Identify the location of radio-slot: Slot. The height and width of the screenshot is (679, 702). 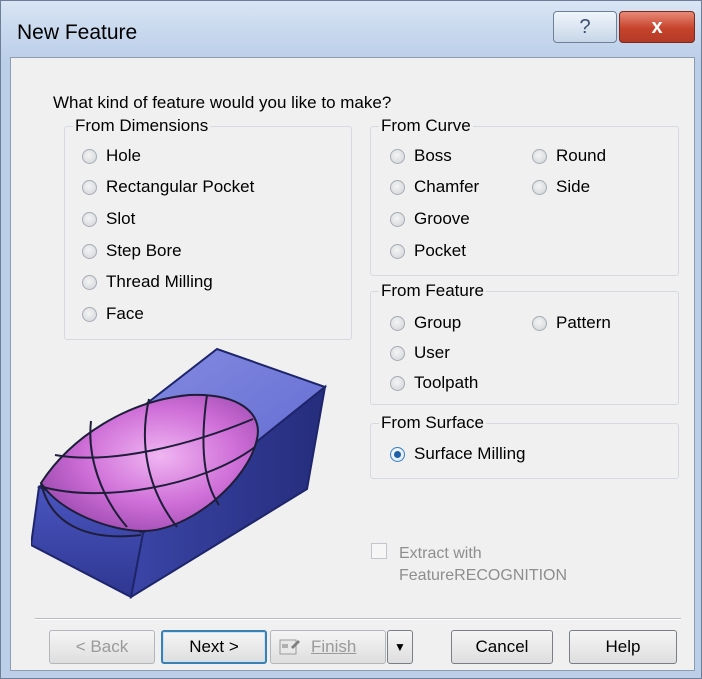
(108, 219).